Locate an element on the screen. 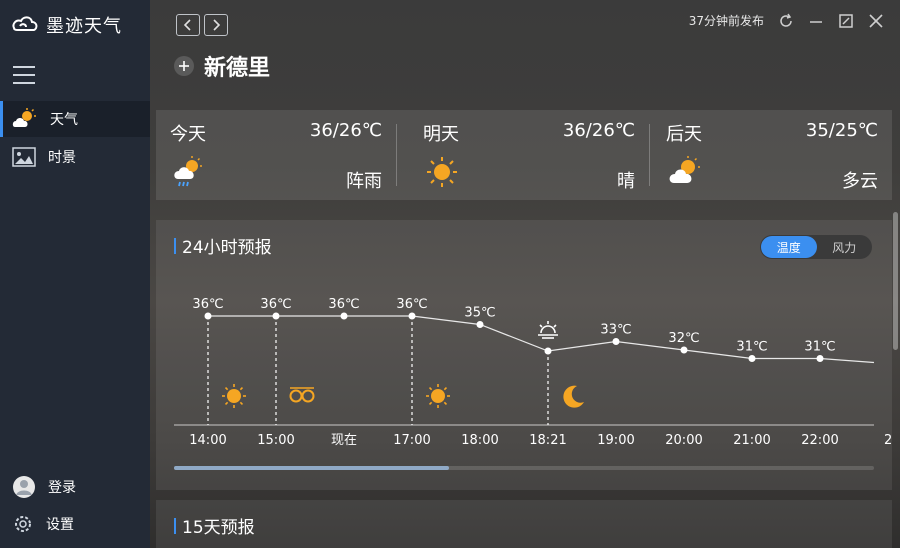 Image resolution: width=900 pixels, height=548 pixels. time-tick-label: 2 is located at coordinates (888, 440).